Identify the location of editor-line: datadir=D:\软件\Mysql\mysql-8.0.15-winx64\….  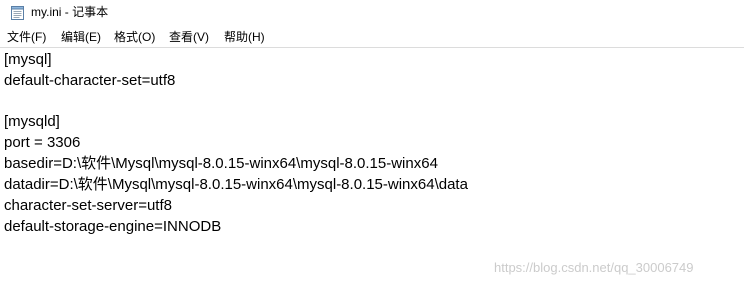
(236, 184).